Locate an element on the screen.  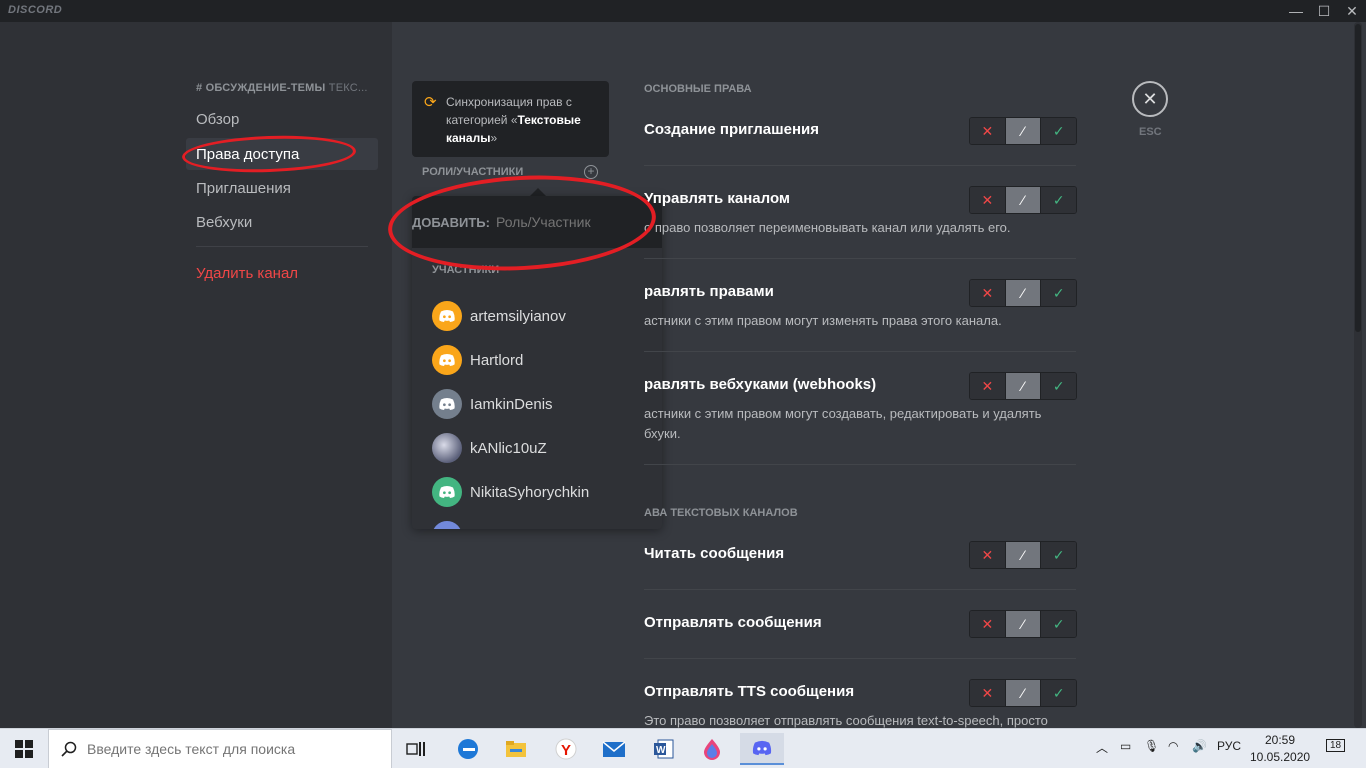
minimize-button: — is located at coordinates (1296, 11).